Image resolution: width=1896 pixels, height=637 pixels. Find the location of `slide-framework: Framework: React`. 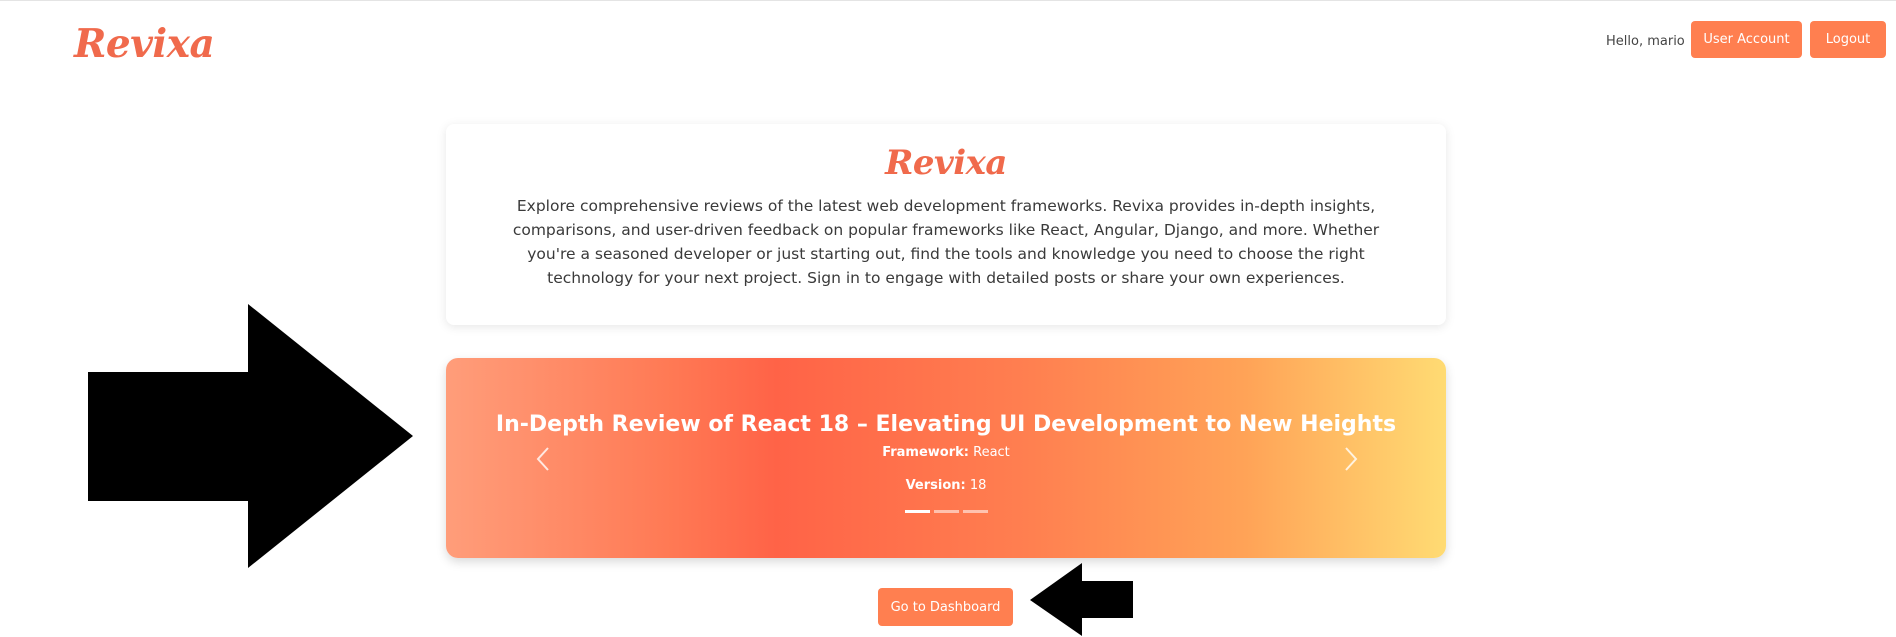

slide-framework: Framework: React is located at coordinates (946, 453).